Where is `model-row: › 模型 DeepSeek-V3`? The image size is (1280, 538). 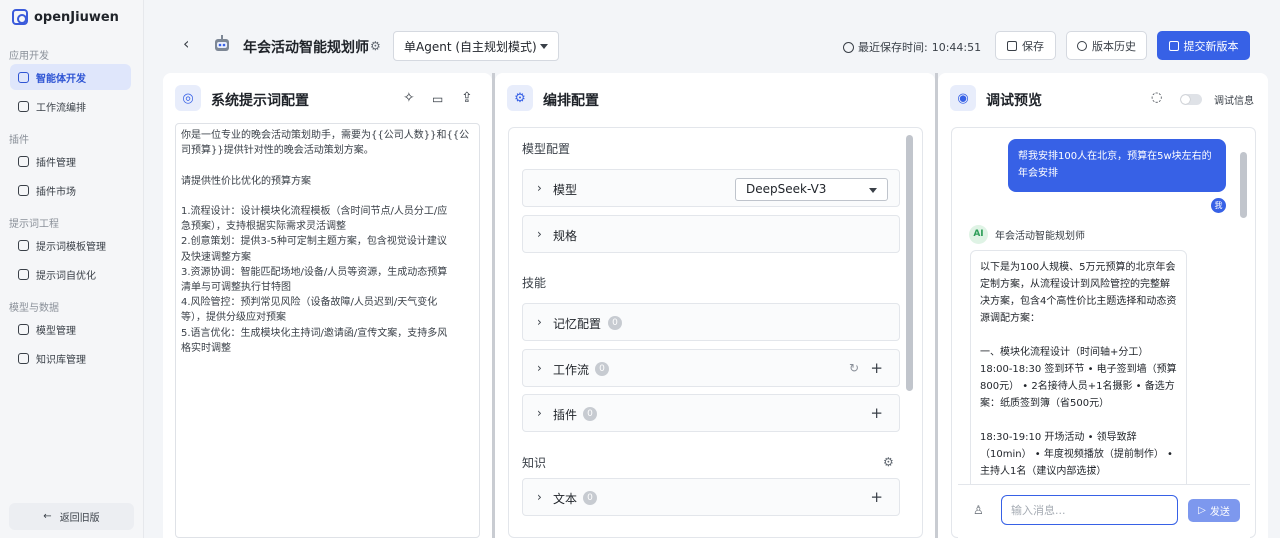
model-row: › 模型 DeepSeek-V3 is located at coordinates (711, 188).